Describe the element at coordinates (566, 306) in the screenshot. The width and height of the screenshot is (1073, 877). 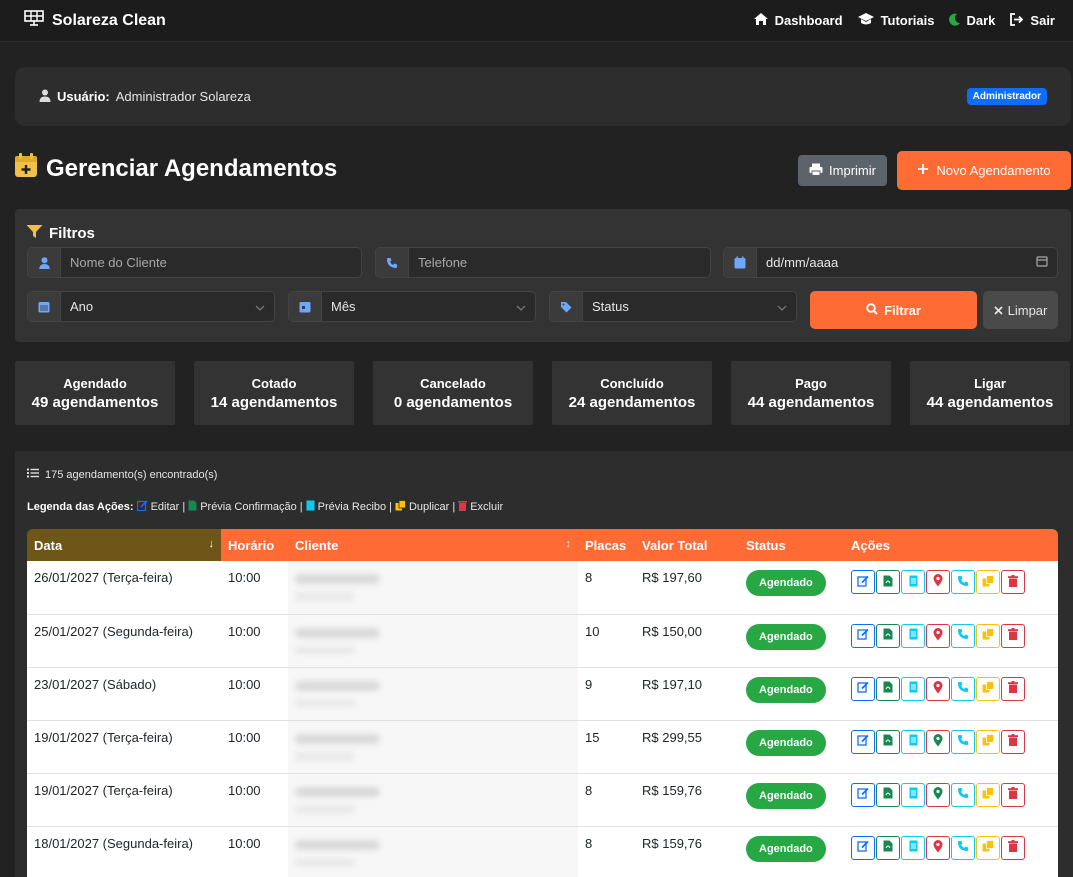
I see `tag-icon` at that location.